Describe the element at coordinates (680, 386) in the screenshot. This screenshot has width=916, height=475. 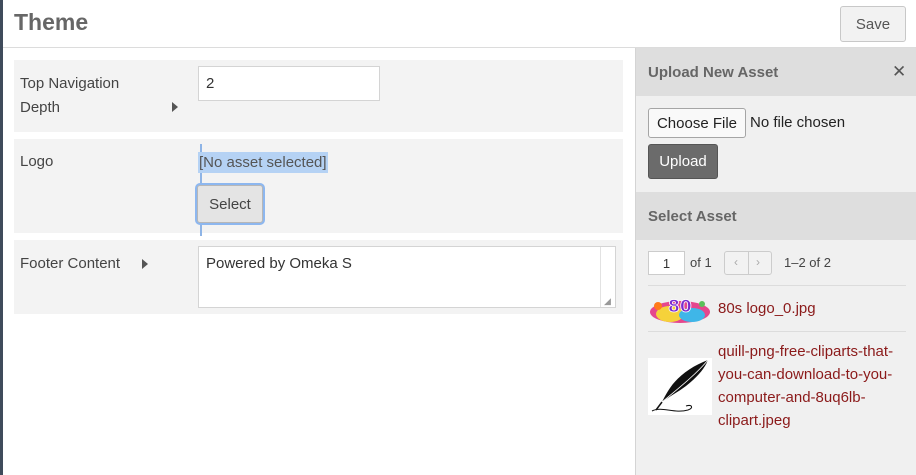
I see `asset-thumbnail-quill` at that location.